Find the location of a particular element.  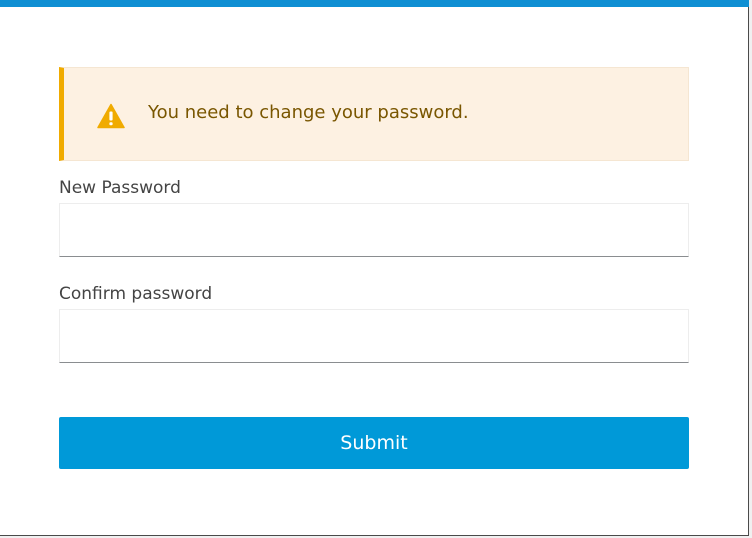

warning-triangle-icon-svg is located at coordinates (111, 116).